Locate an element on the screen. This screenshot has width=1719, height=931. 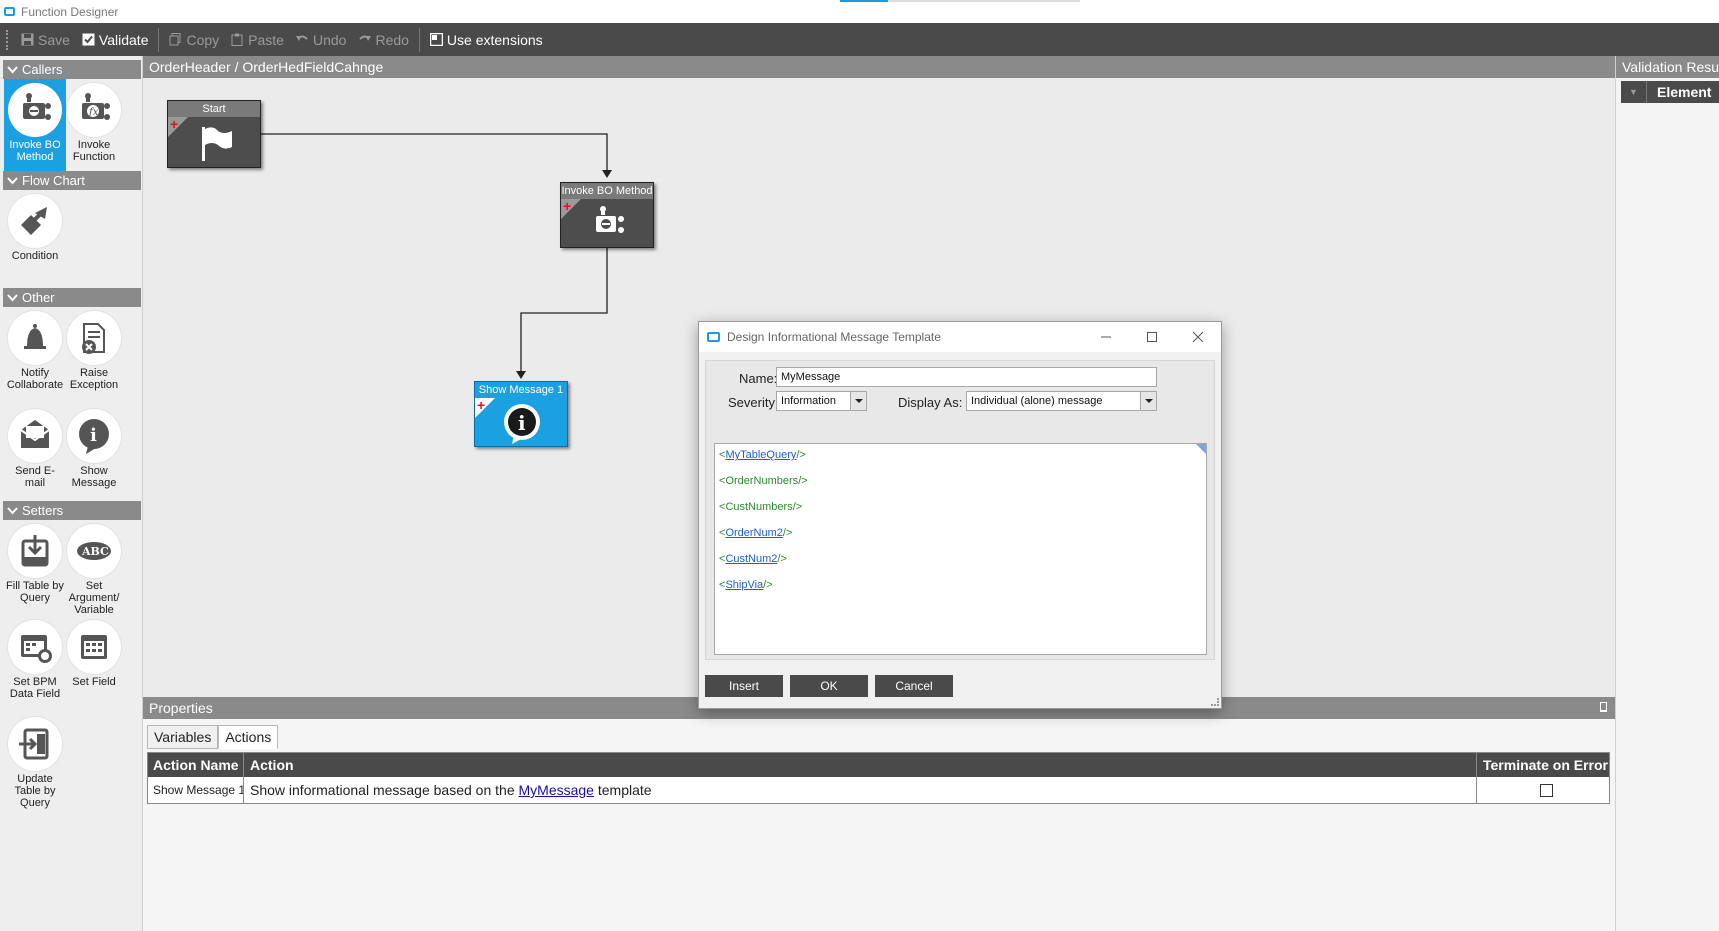
copy-button: Copy is located at coordinates (194, 40).